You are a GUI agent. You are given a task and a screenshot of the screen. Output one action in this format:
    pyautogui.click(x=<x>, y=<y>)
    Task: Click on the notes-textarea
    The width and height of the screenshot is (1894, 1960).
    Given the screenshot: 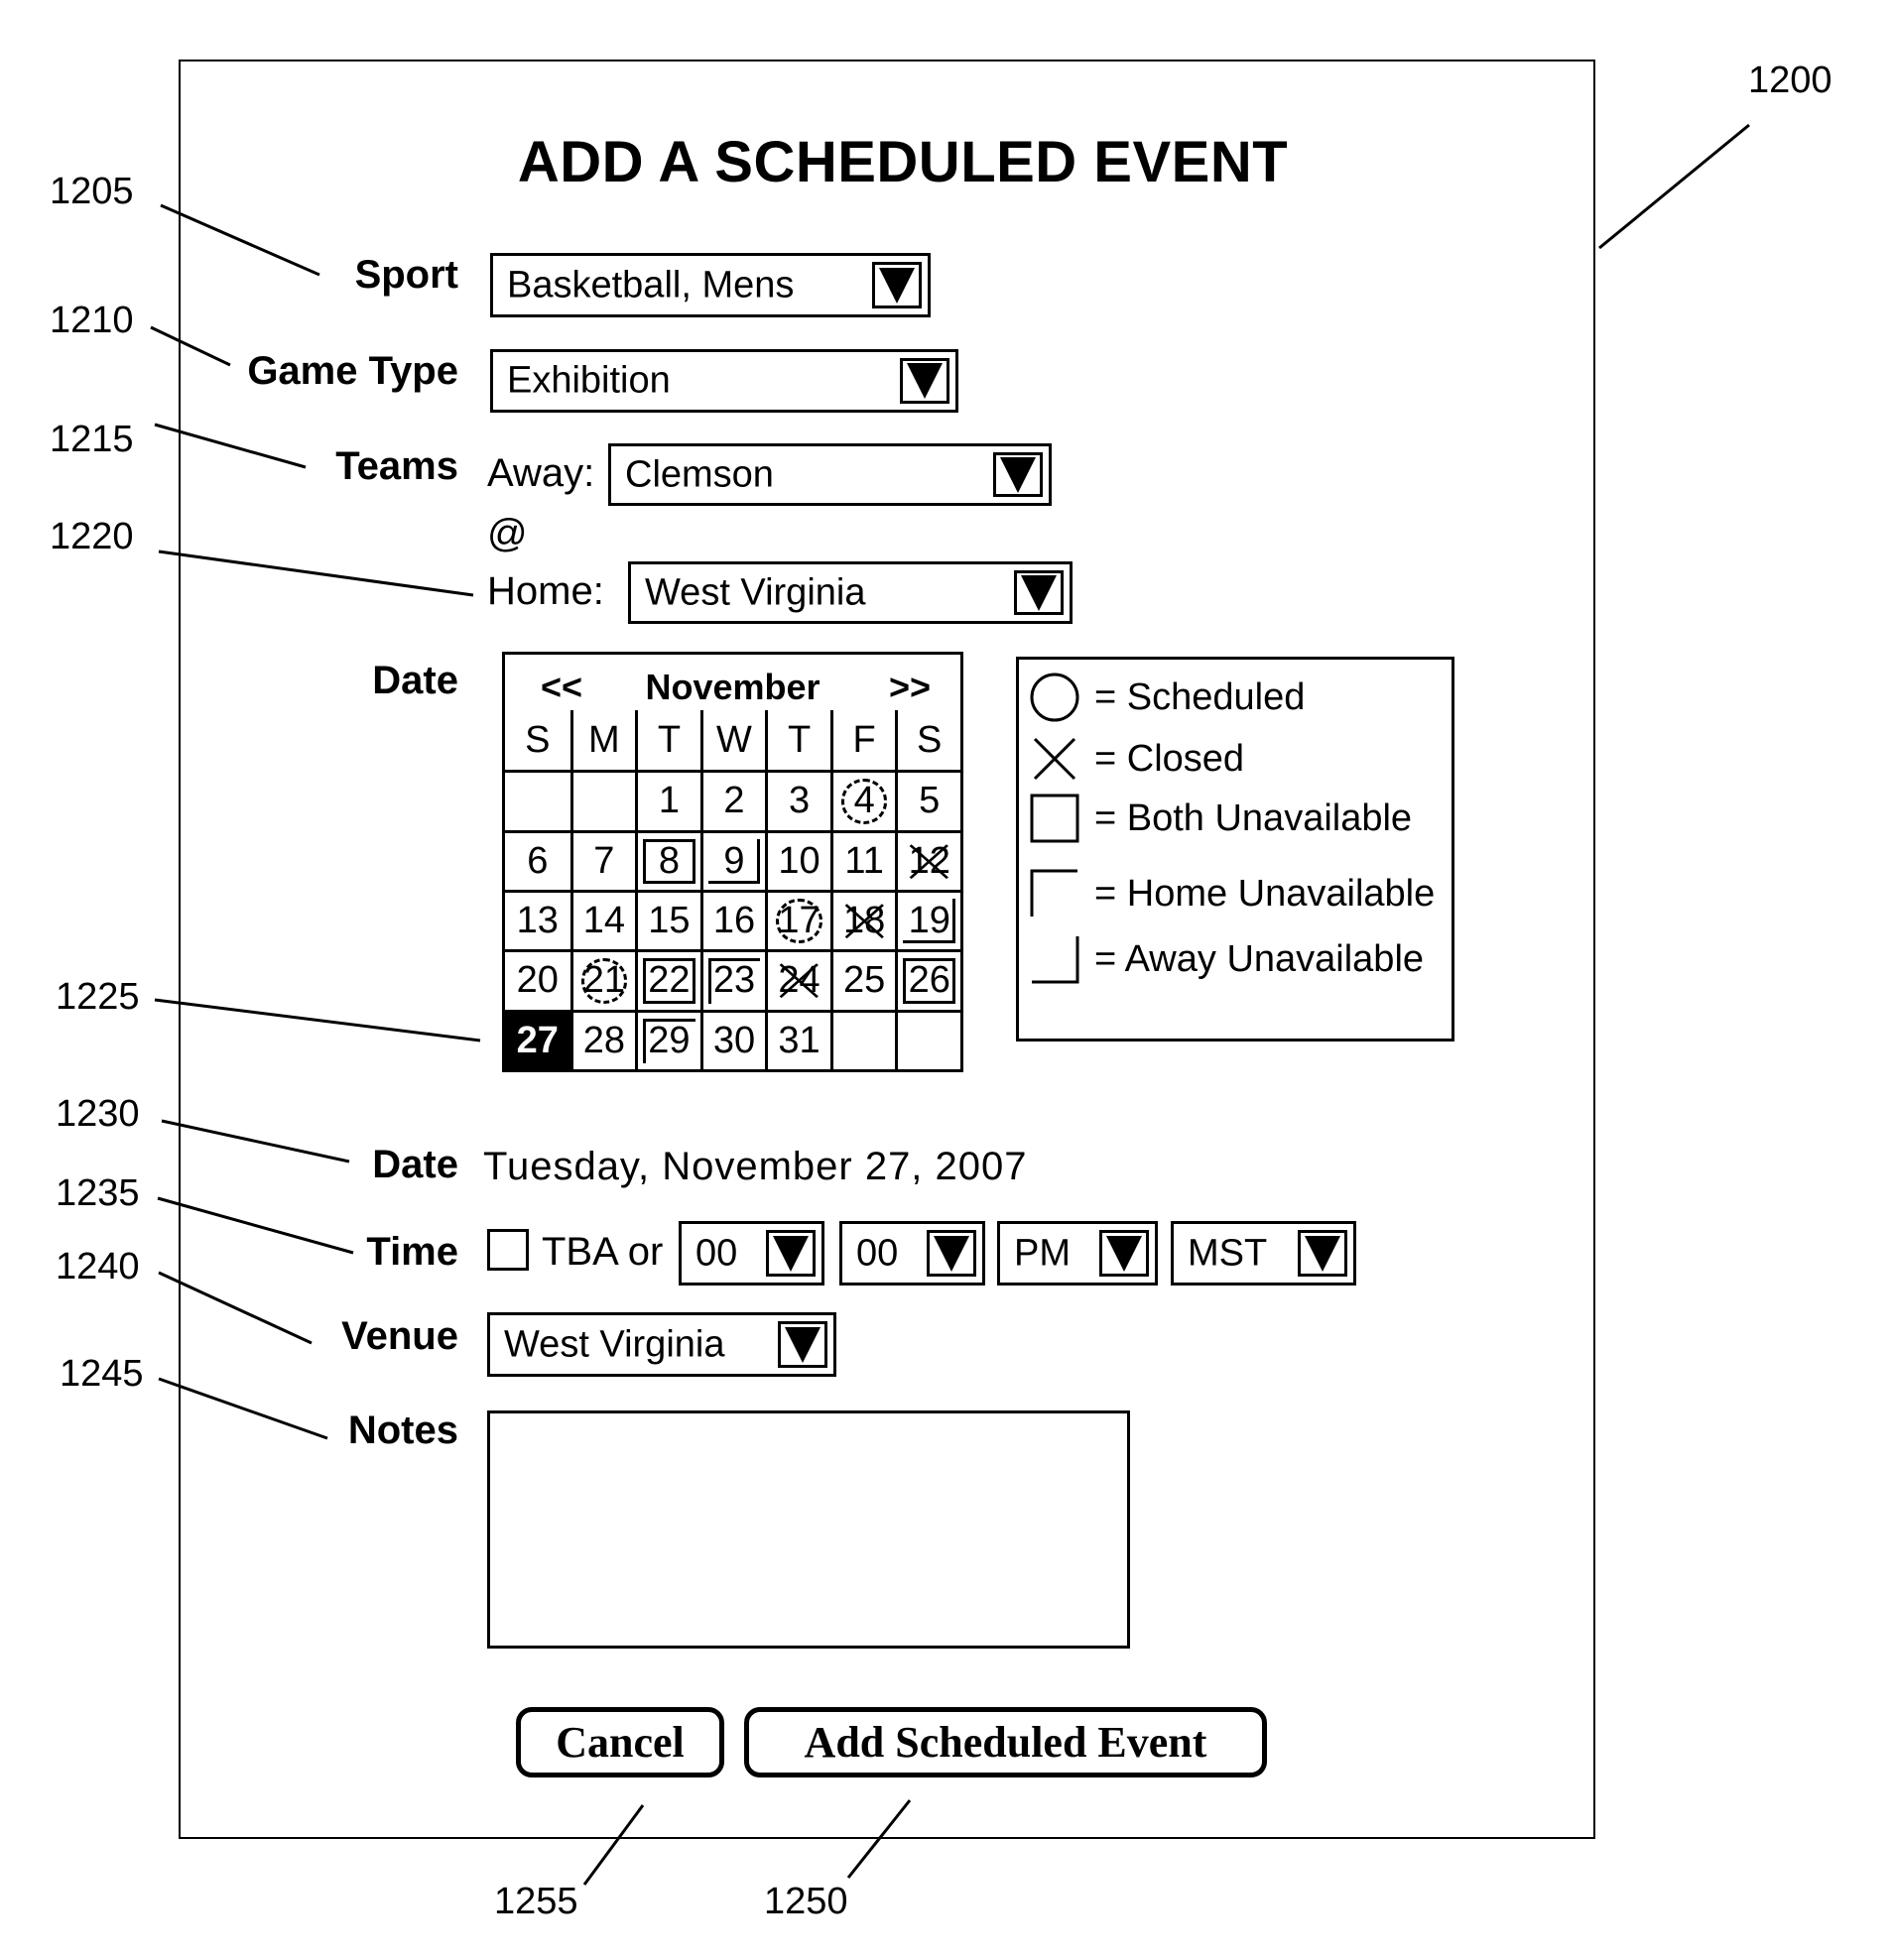 What is the action you would take?
    pyautogui.click(x=808, y=1530)
    